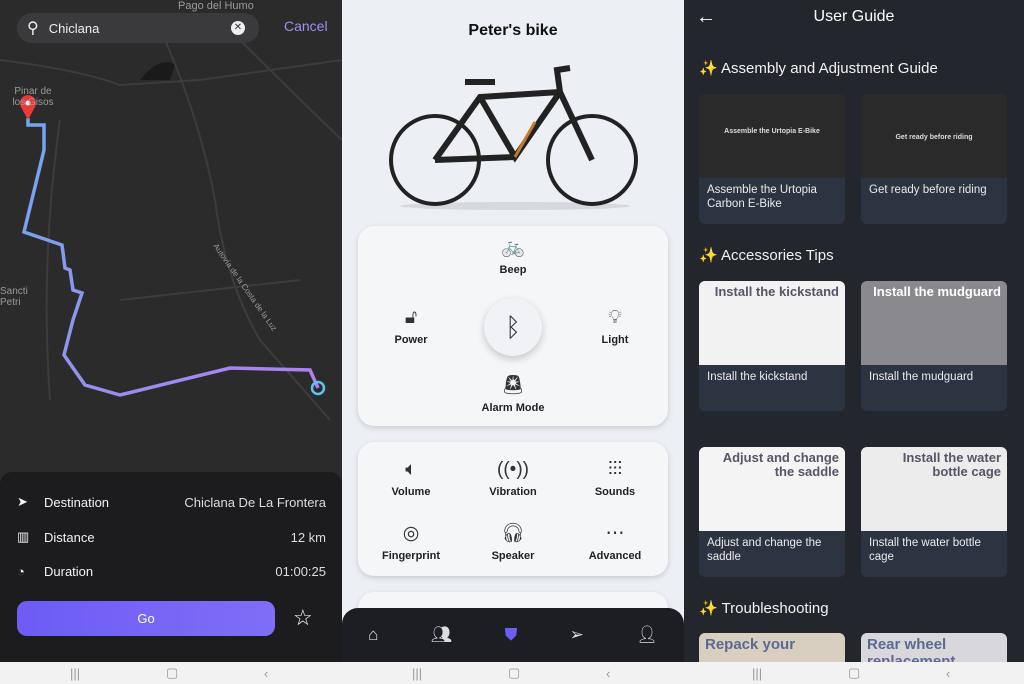 The image size is (1024, 684). Describe the element at coordinates (300, 571) in the screenshot. I see `row-value: 01:00:25` at that location.